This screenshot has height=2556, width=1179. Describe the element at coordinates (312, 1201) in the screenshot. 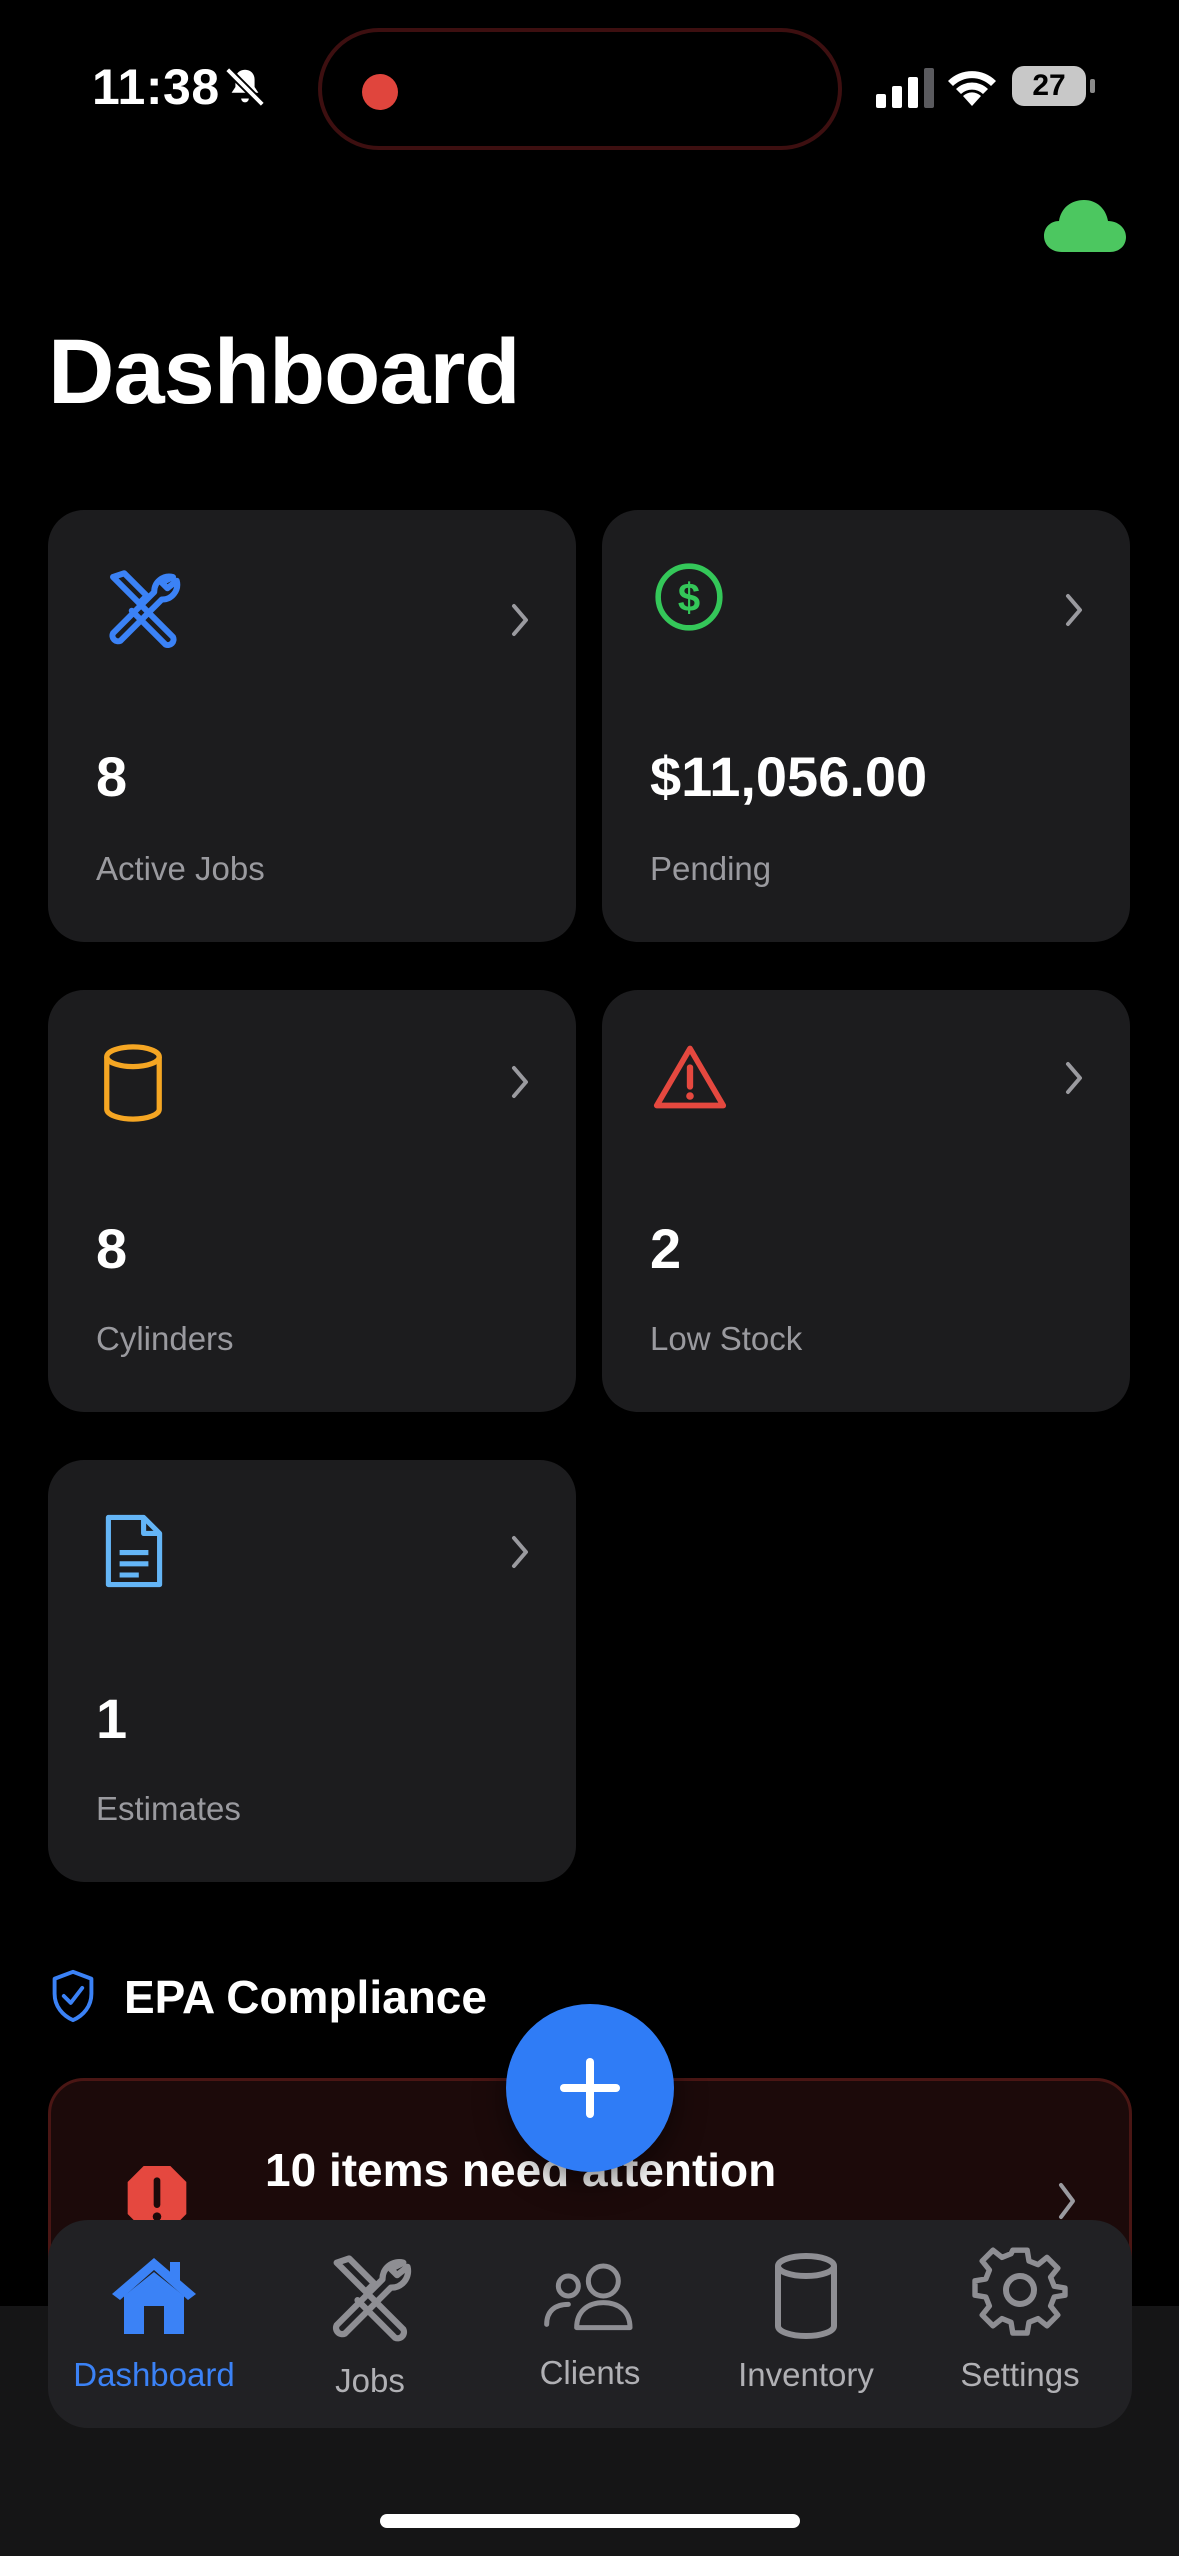

I see `cylinders-card: 8 Cylinders` at that location.